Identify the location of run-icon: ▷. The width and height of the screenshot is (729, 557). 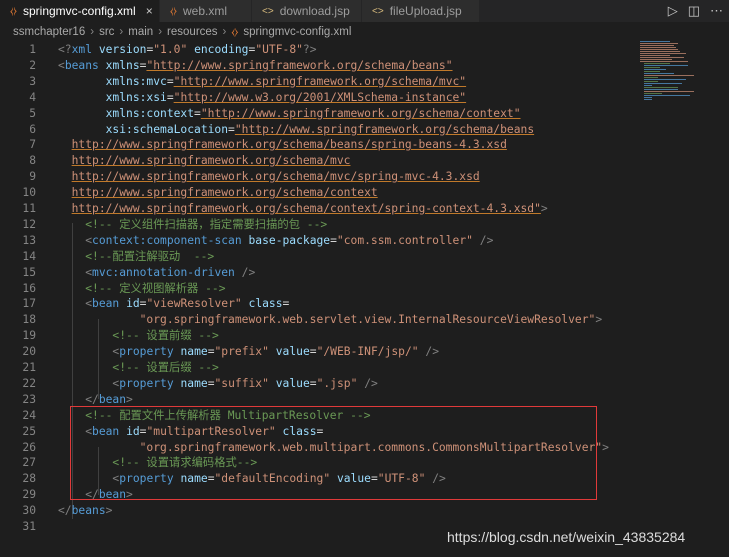
(673, 11).